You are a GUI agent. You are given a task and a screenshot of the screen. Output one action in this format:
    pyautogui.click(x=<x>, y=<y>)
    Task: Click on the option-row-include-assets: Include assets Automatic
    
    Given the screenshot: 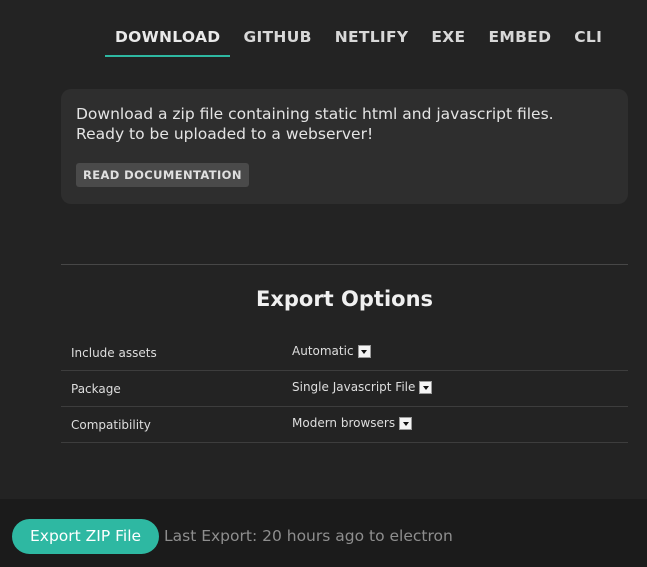 What is the action you would take?
    pyautogui.click(x=344, y=353)
    